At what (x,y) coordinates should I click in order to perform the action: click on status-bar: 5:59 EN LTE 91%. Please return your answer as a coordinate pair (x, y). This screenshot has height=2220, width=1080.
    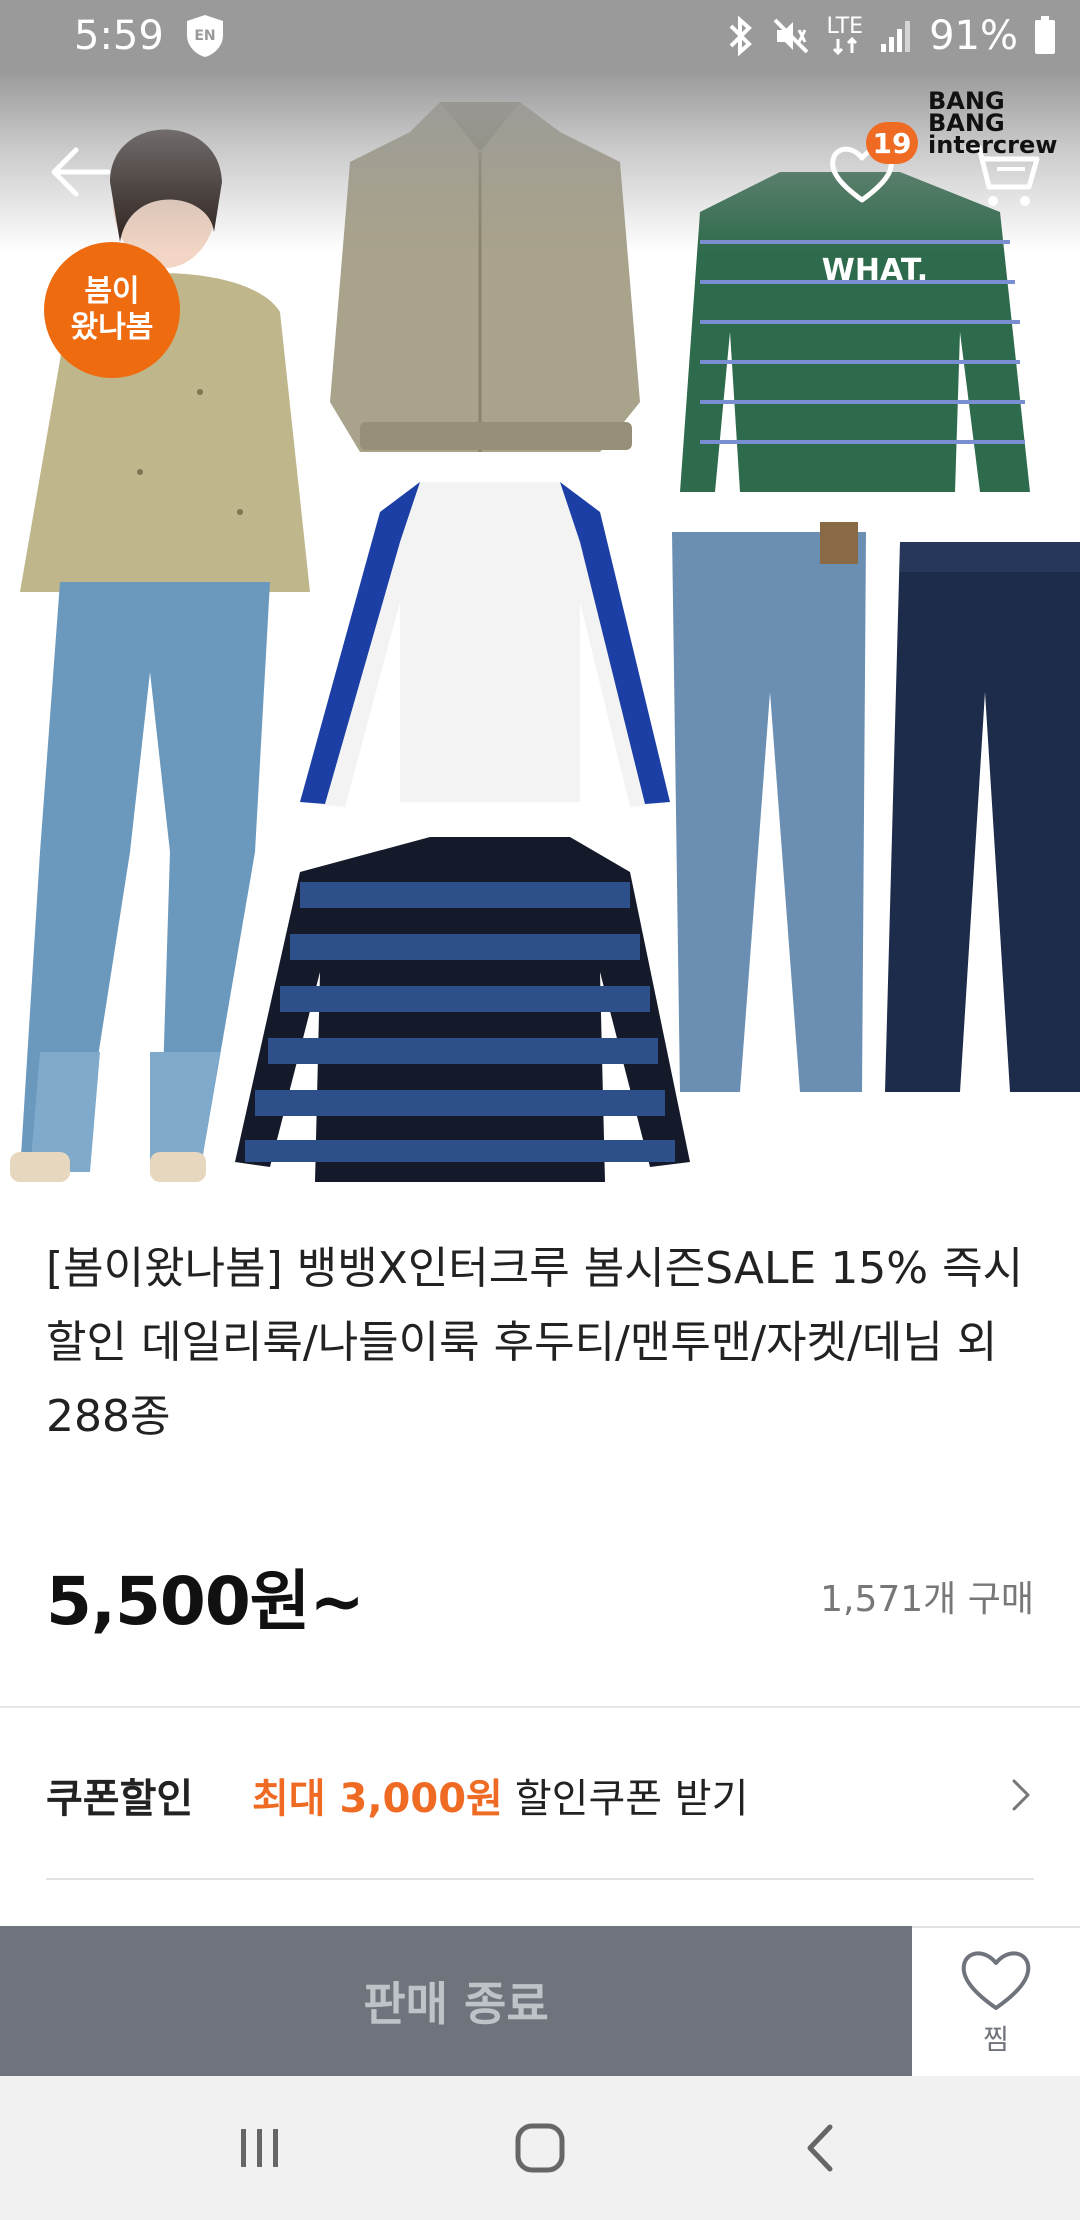
    Looking at the image, I should click on (540, 36).